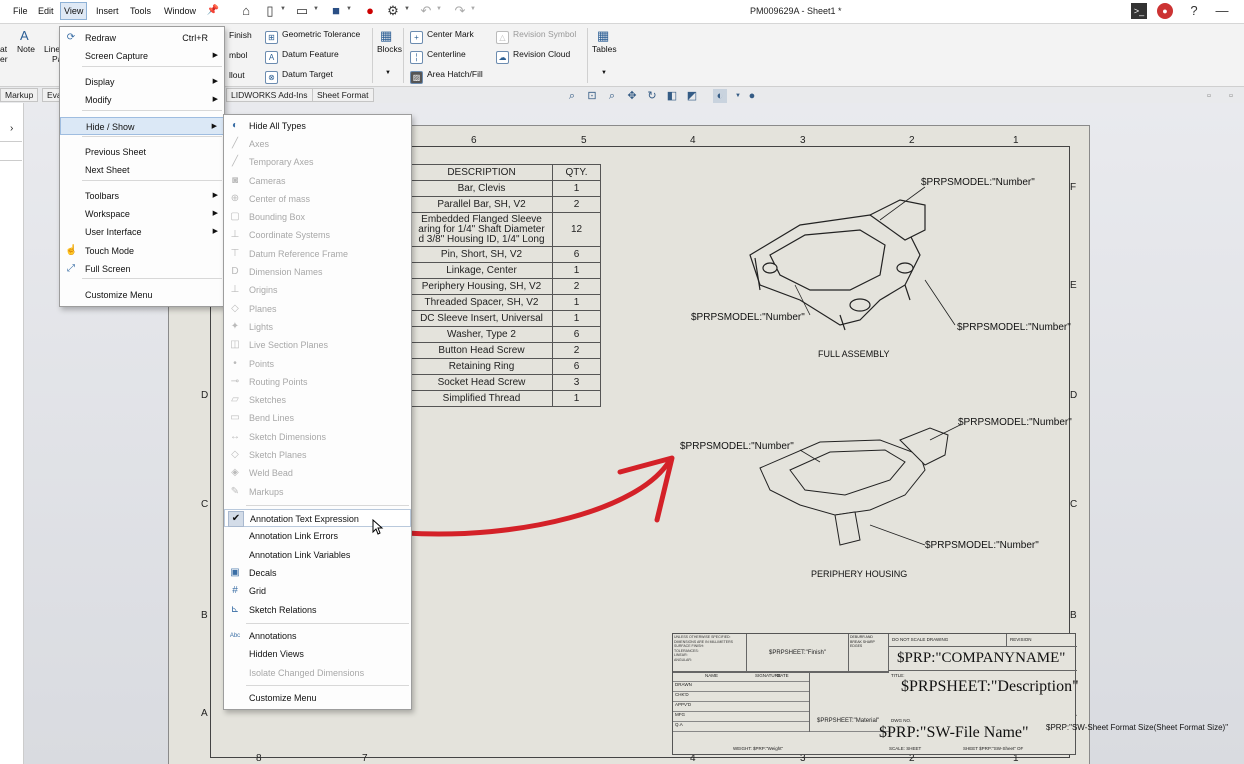 The image size is (1244, 764). I want to click on hide-show-item-label: Bounding Box, so click(277, 217).